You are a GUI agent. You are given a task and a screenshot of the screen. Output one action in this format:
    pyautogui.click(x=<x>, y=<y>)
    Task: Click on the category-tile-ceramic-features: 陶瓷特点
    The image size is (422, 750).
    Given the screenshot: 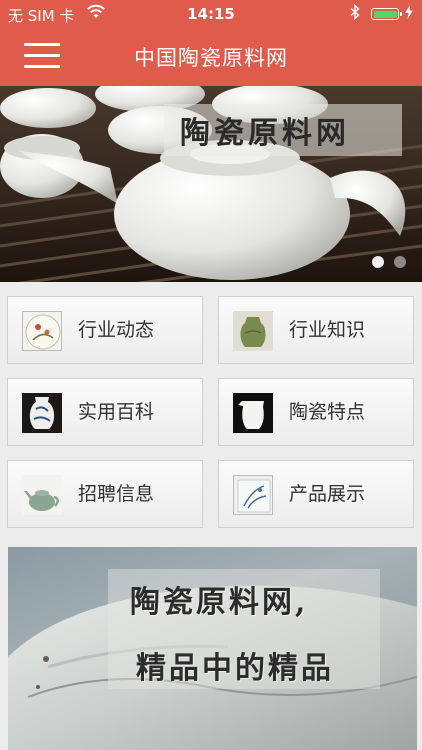 What is the action you would take?
    pyautogui.click(x=316, y=412)
    